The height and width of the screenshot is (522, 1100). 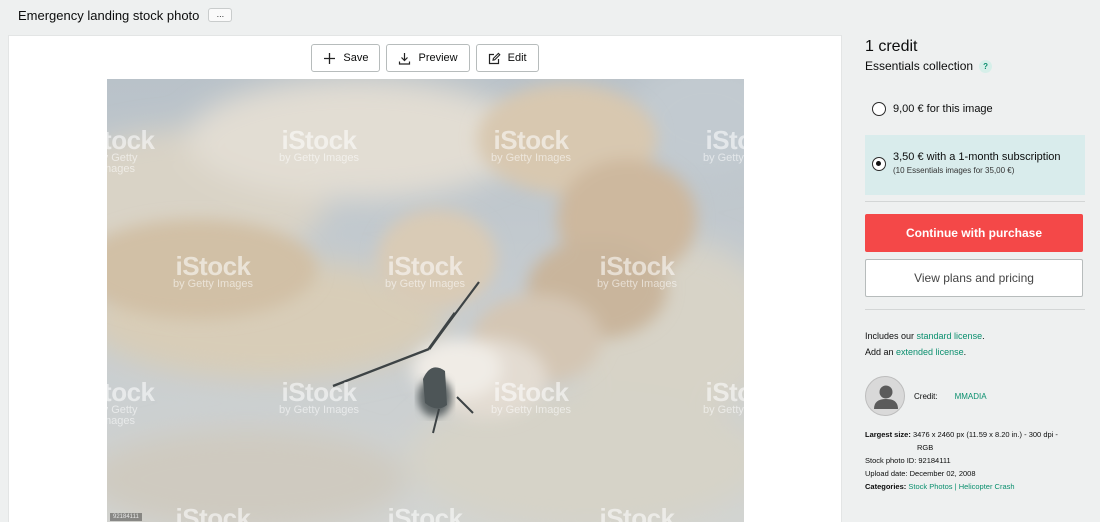 What do you see at coordinates (930, 486) in the screenshot?
I see `category-link-stock-photos: Stock Photos` at bounding box center [930, 486].